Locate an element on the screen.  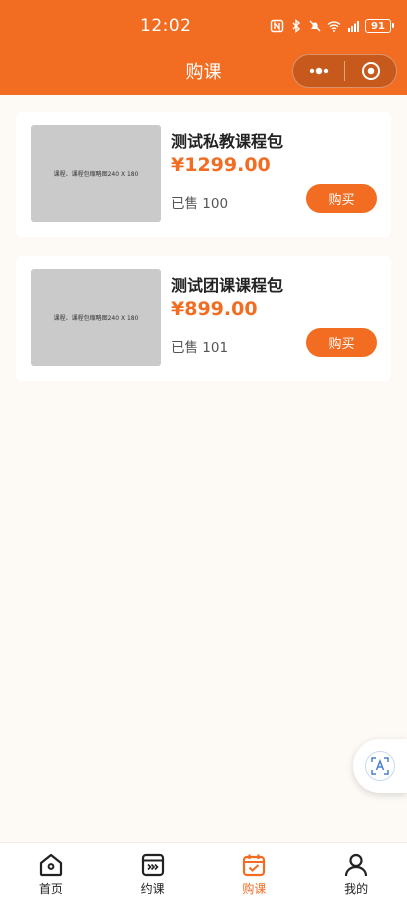
calendar-check-icon is located at coordinates (254, 865).